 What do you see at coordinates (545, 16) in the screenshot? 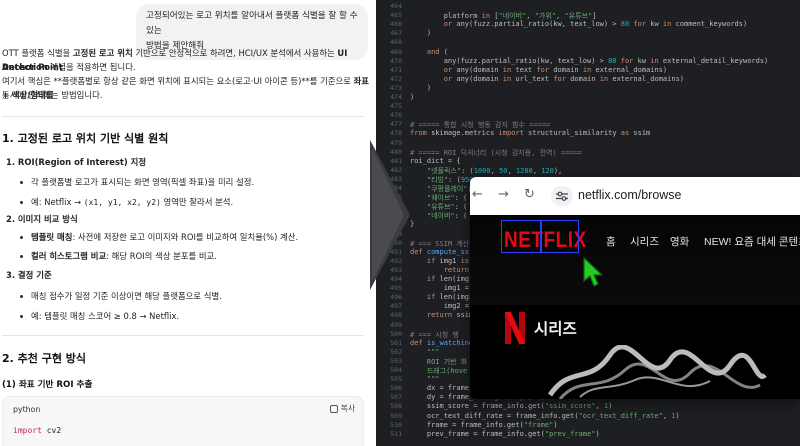
I see `code-token: "가위"` at bounding box center [545, 16].